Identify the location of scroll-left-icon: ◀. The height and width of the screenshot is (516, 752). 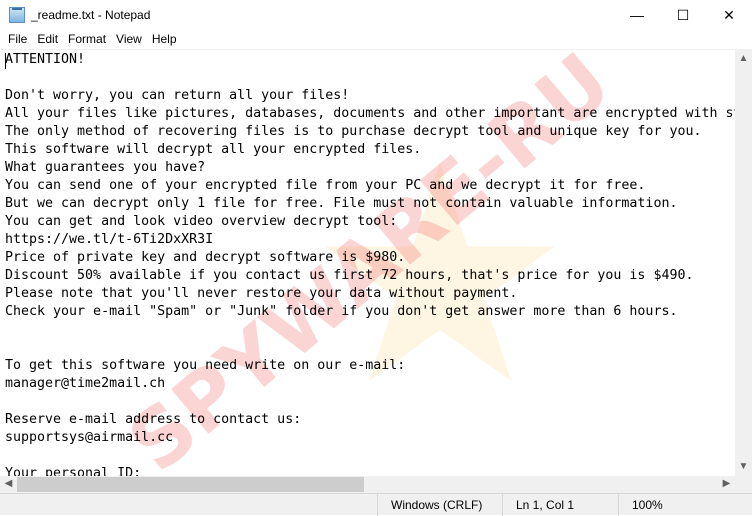
(8, 483).